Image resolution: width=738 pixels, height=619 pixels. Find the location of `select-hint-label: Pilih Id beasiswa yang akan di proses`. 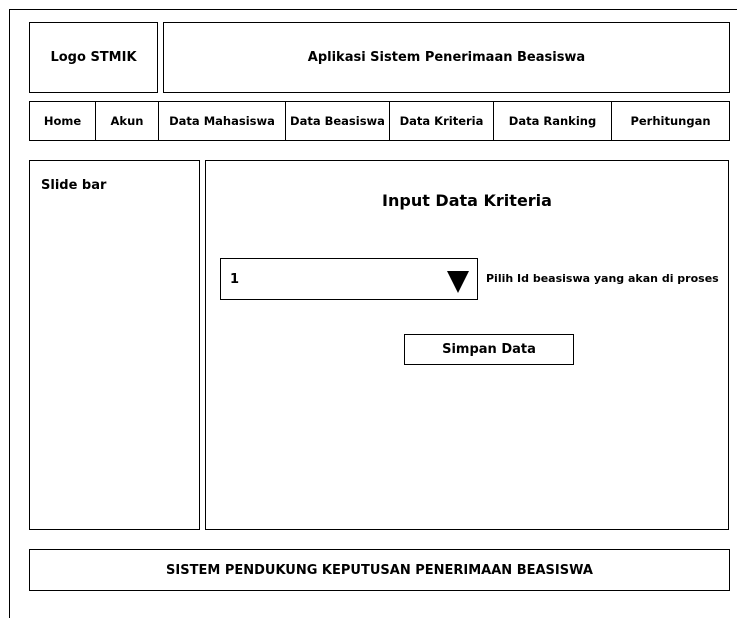

select-hint-label: Pilih Id beasiswa yang akan di proses is located at coordinates (602, 278).